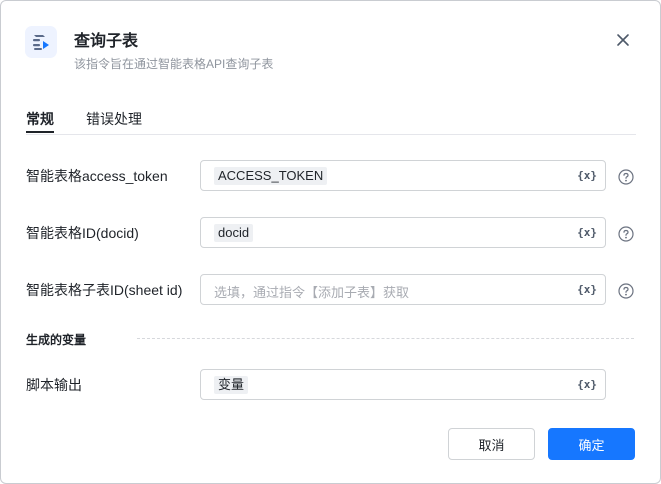 Image resolution: width=661 pixels, height=484 pixels. I want to click on docid-label: 智能表格ID(docid), so click(82, 233).